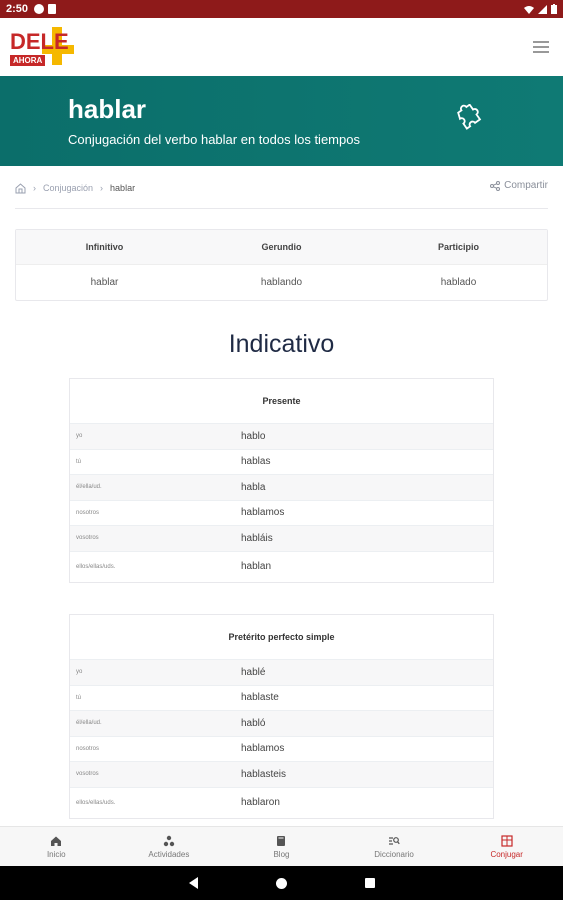 This screenshot has width=563, height=900. I want to click on logo-sub: AHORA, so click(28, 60).